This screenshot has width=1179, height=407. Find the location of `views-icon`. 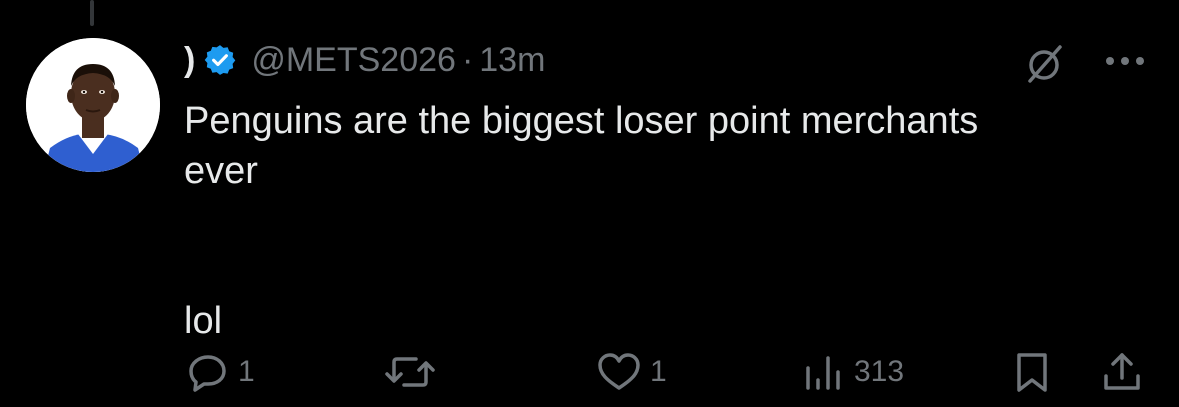

views-icon is located at coordinates (823, 373).